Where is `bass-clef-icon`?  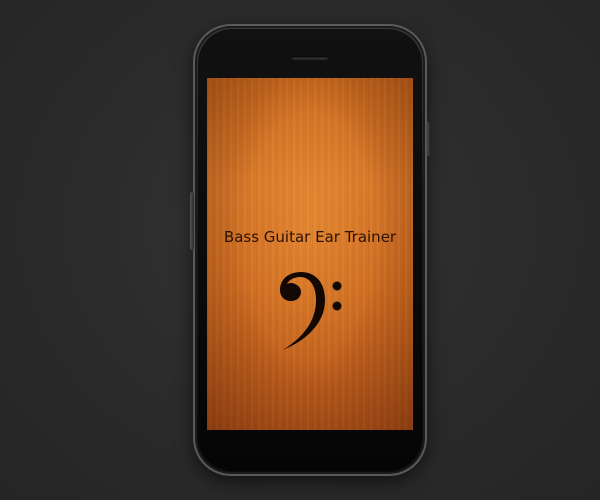
bass-clef-icon is located at coordinates (311, 311).